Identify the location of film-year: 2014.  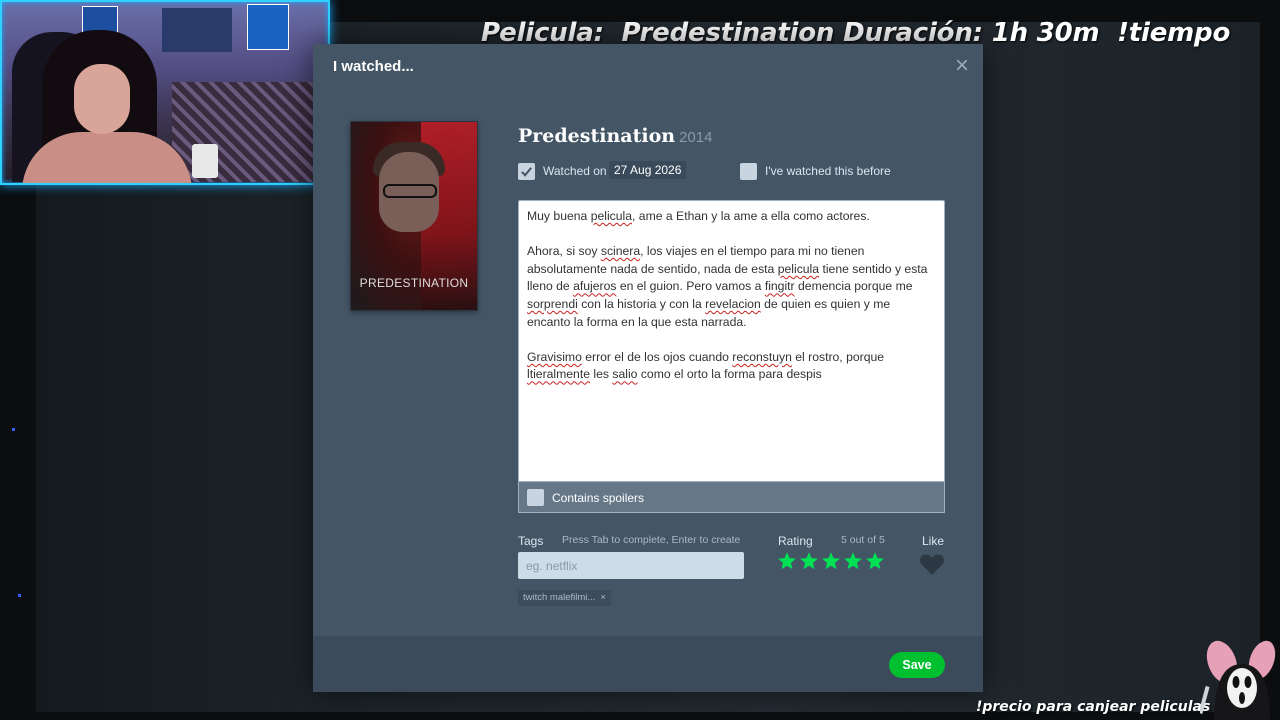
(695, 137).